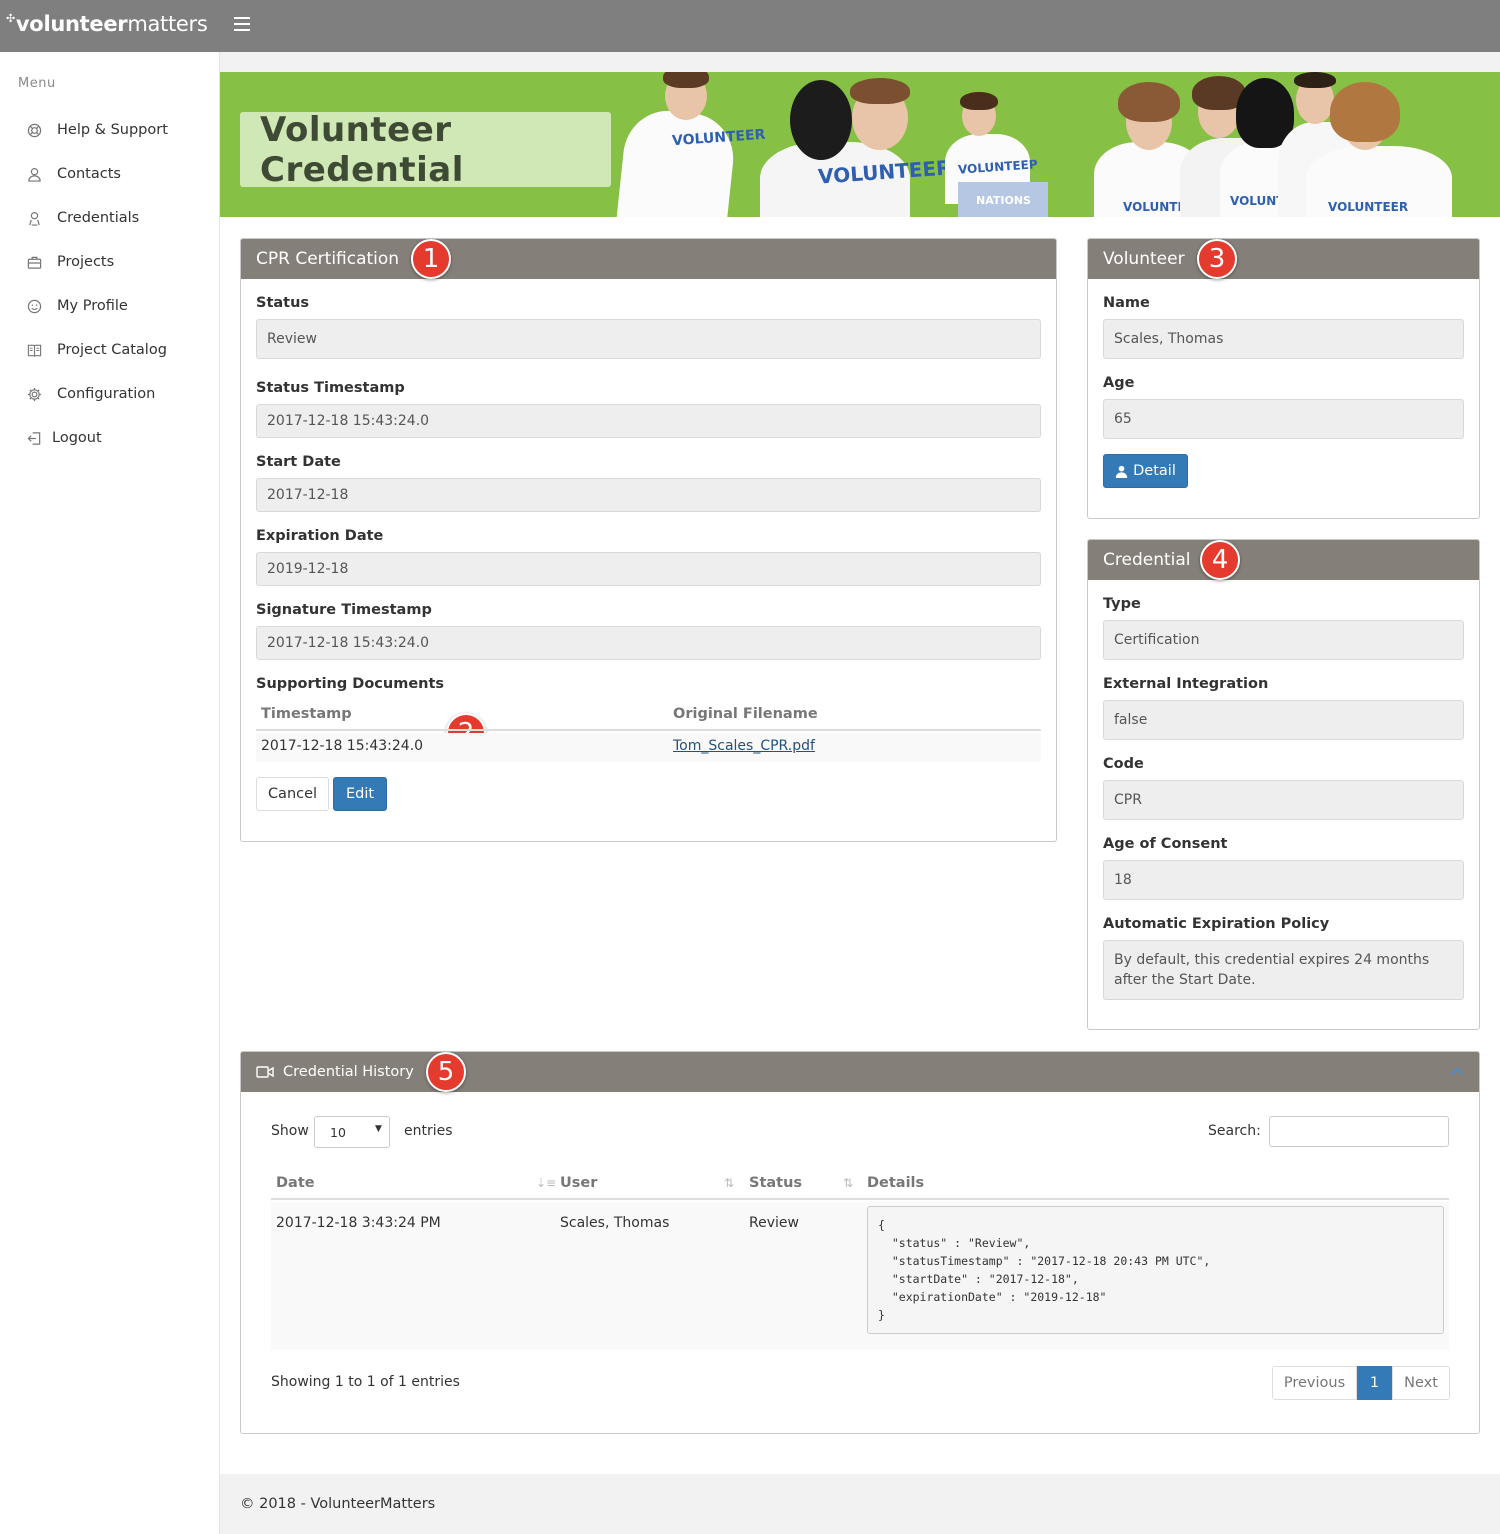 This screenshot has width=1500, height=1534. Describe the element at coordinates (648, 569) in the screenshot. I see `expiration-date-field: 2019-12-18` at that location.